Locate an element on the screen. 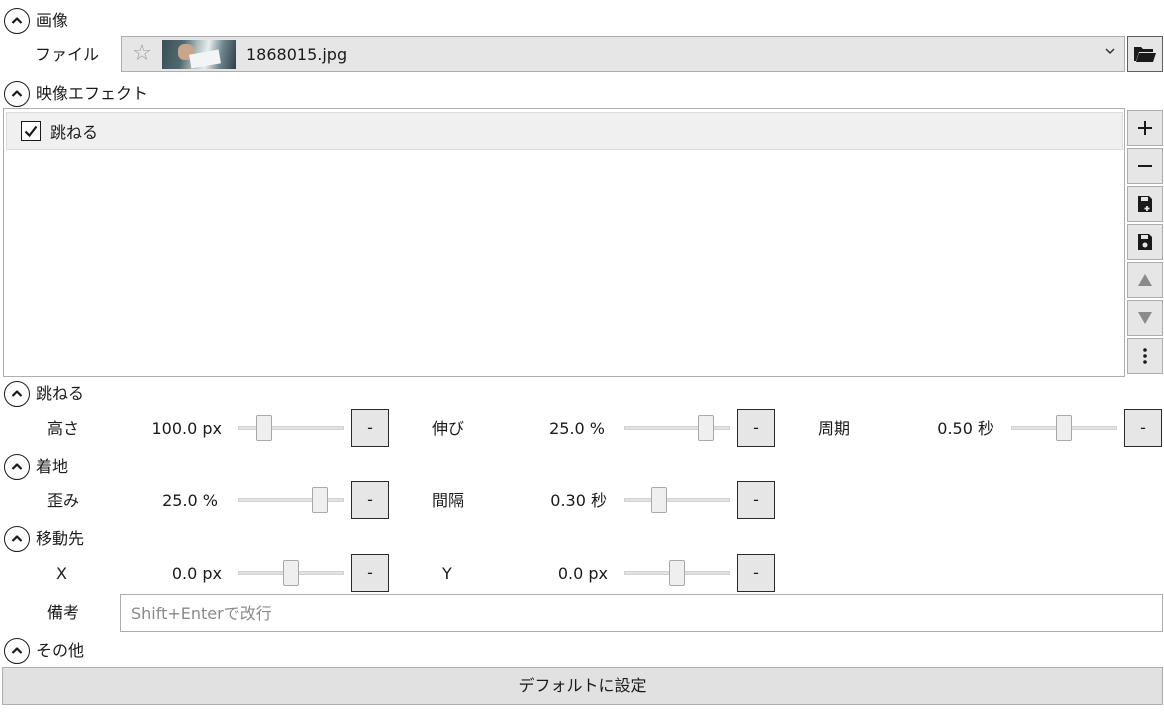  move-down-icon is located at coordinates (1145, 318).